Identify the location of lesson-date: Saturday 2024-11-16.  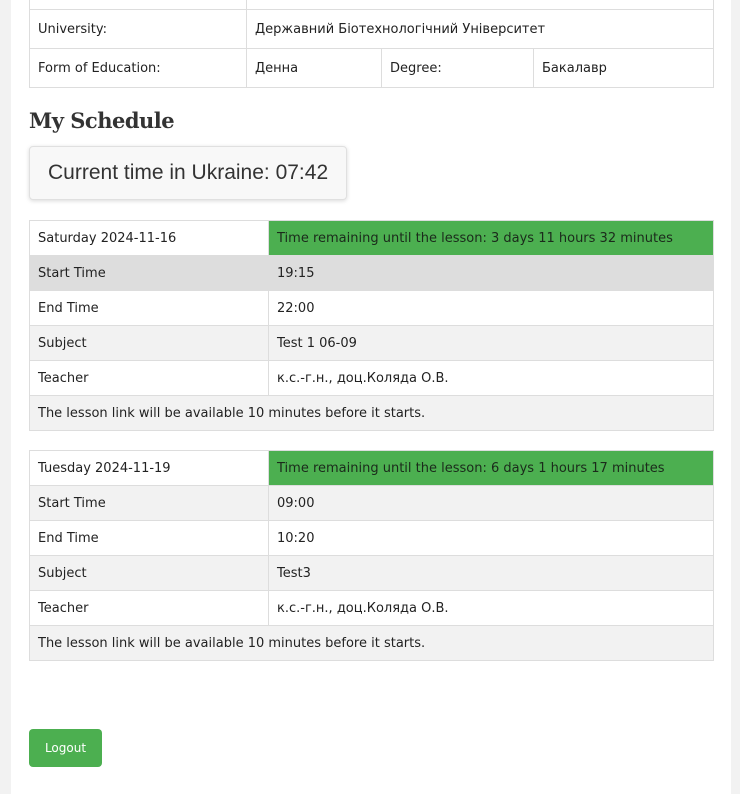
(149, 238).